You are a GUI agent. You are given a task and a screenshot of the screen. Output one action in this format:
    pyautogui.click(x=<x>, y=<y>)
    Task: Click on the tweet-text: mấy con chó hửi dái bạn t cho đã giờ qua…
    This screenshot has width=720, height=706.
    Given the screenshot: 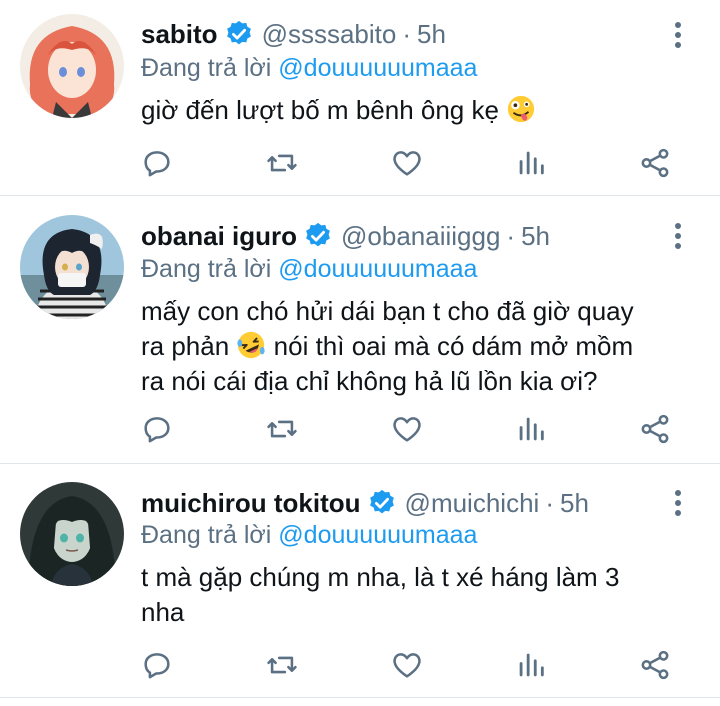 What is the action you would take?
    pyautogui.click(x=421, y=346)
    